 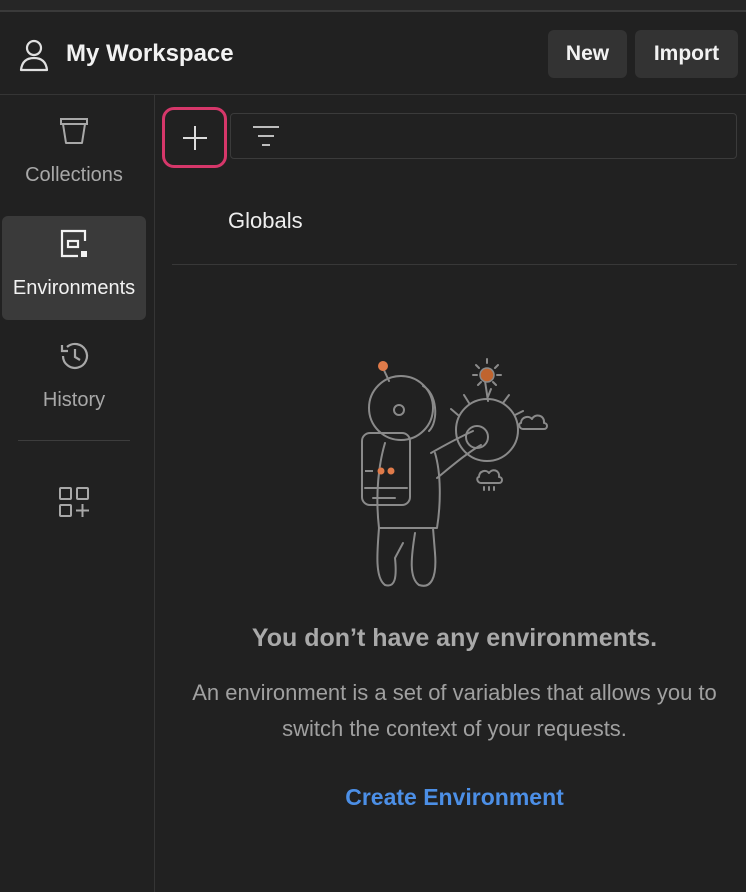 I want to click on astronaut-illustration, so click(x=454, y=472).